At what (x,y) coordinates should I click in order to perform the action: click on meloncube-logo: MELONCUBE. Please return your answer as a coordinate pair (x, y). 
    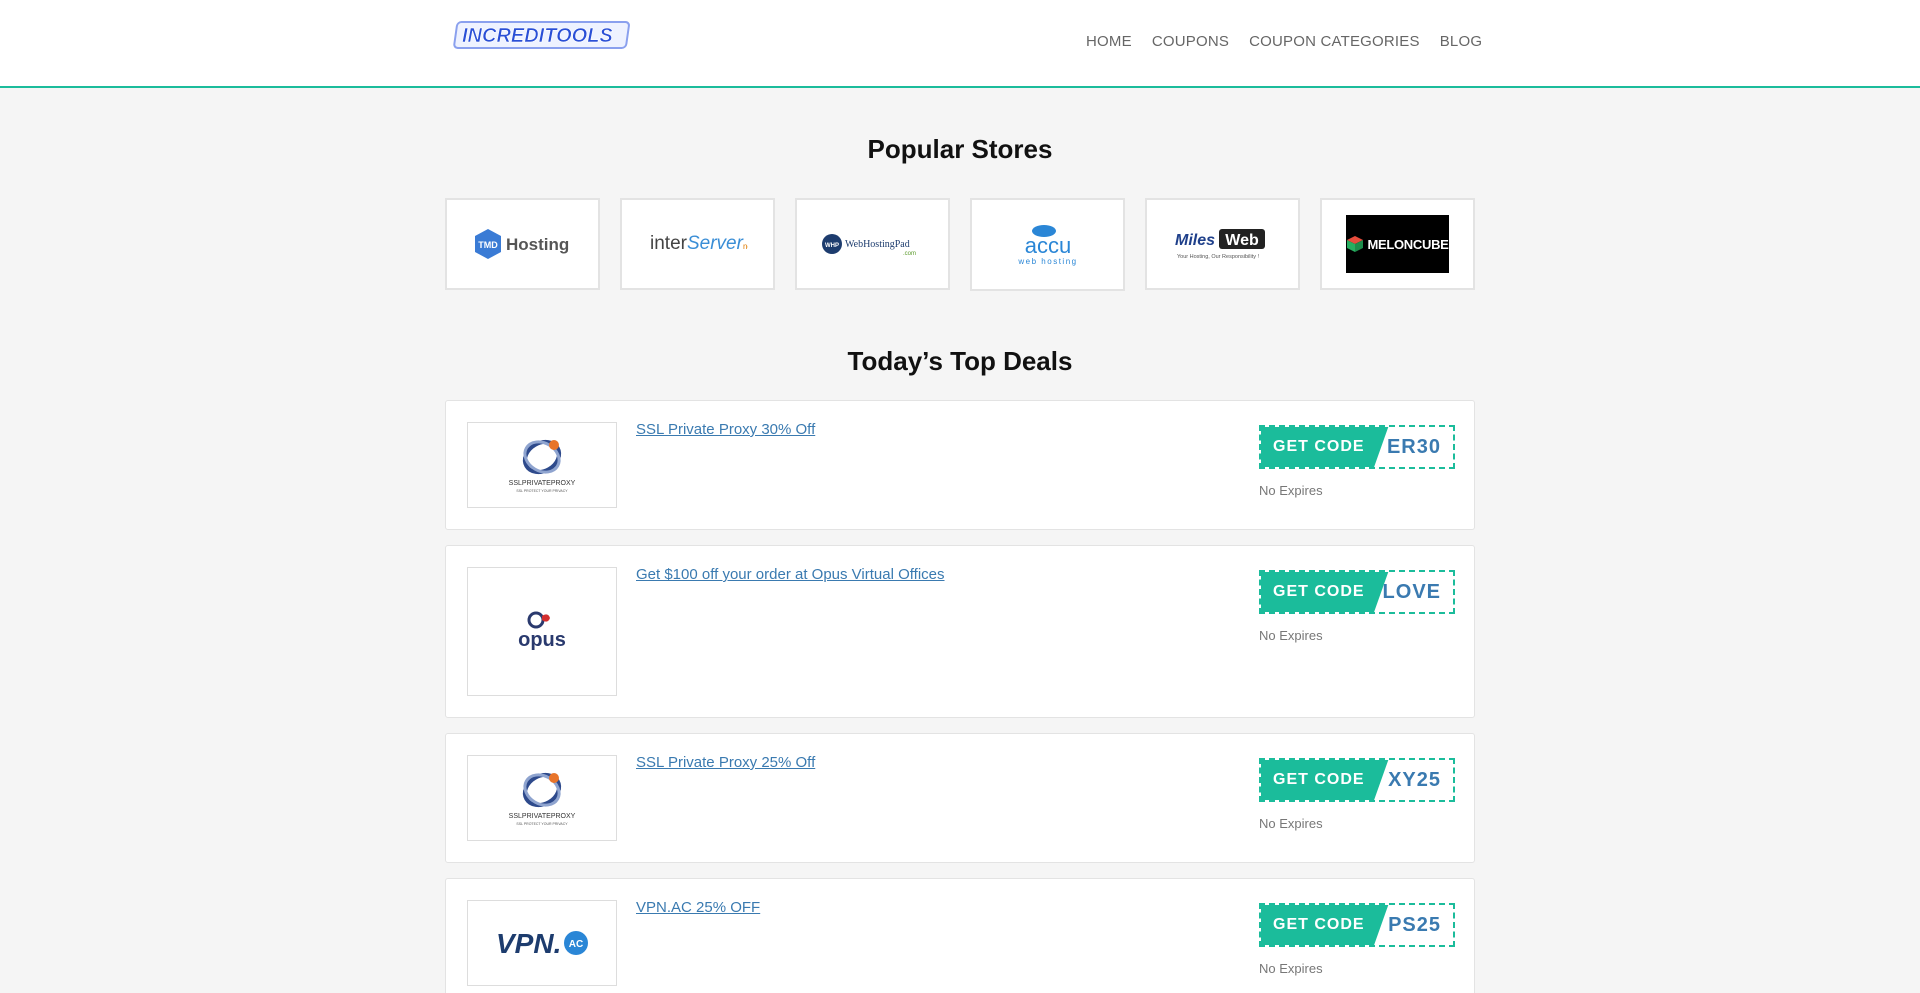
    Looking at the image, I should click on (1397, 244).